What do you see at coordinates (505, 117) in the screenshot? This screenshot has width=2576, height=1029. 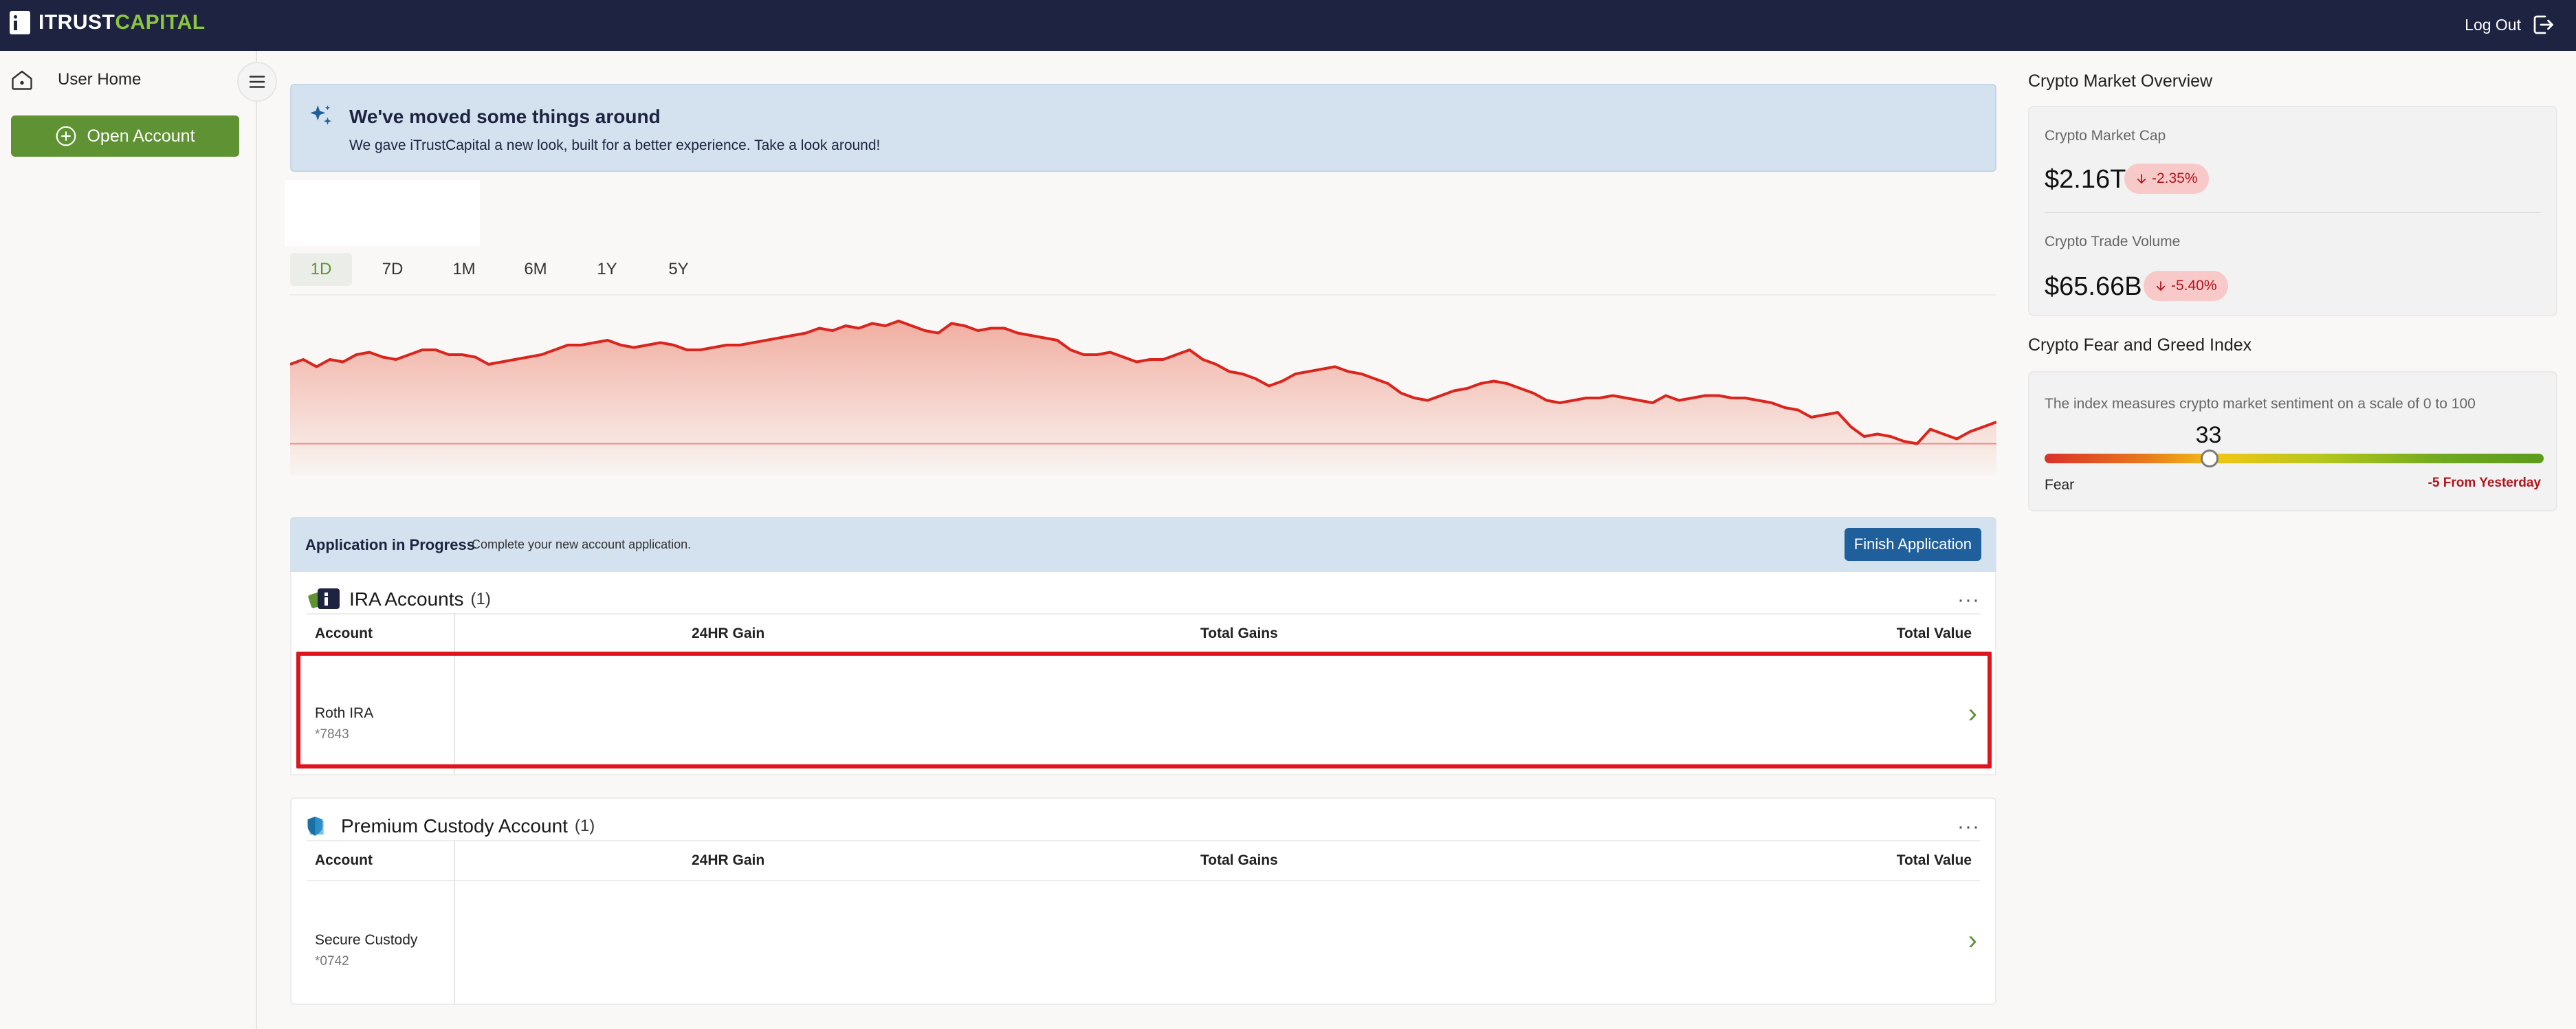 I see `banner-title: We've moved some things around` at bounding box center [505, 117].